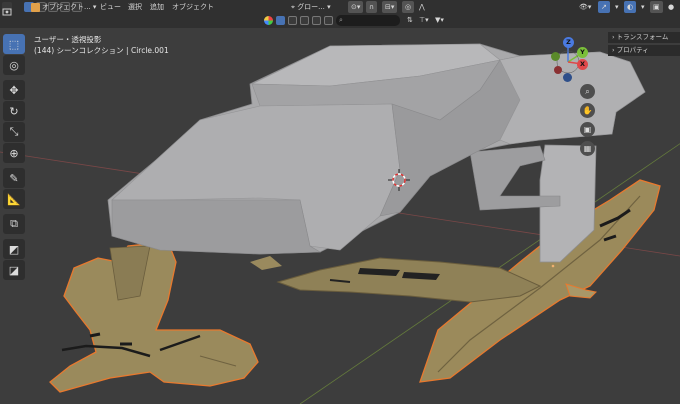  I want to click on sort-icon: ⇅, so click(410, 20).